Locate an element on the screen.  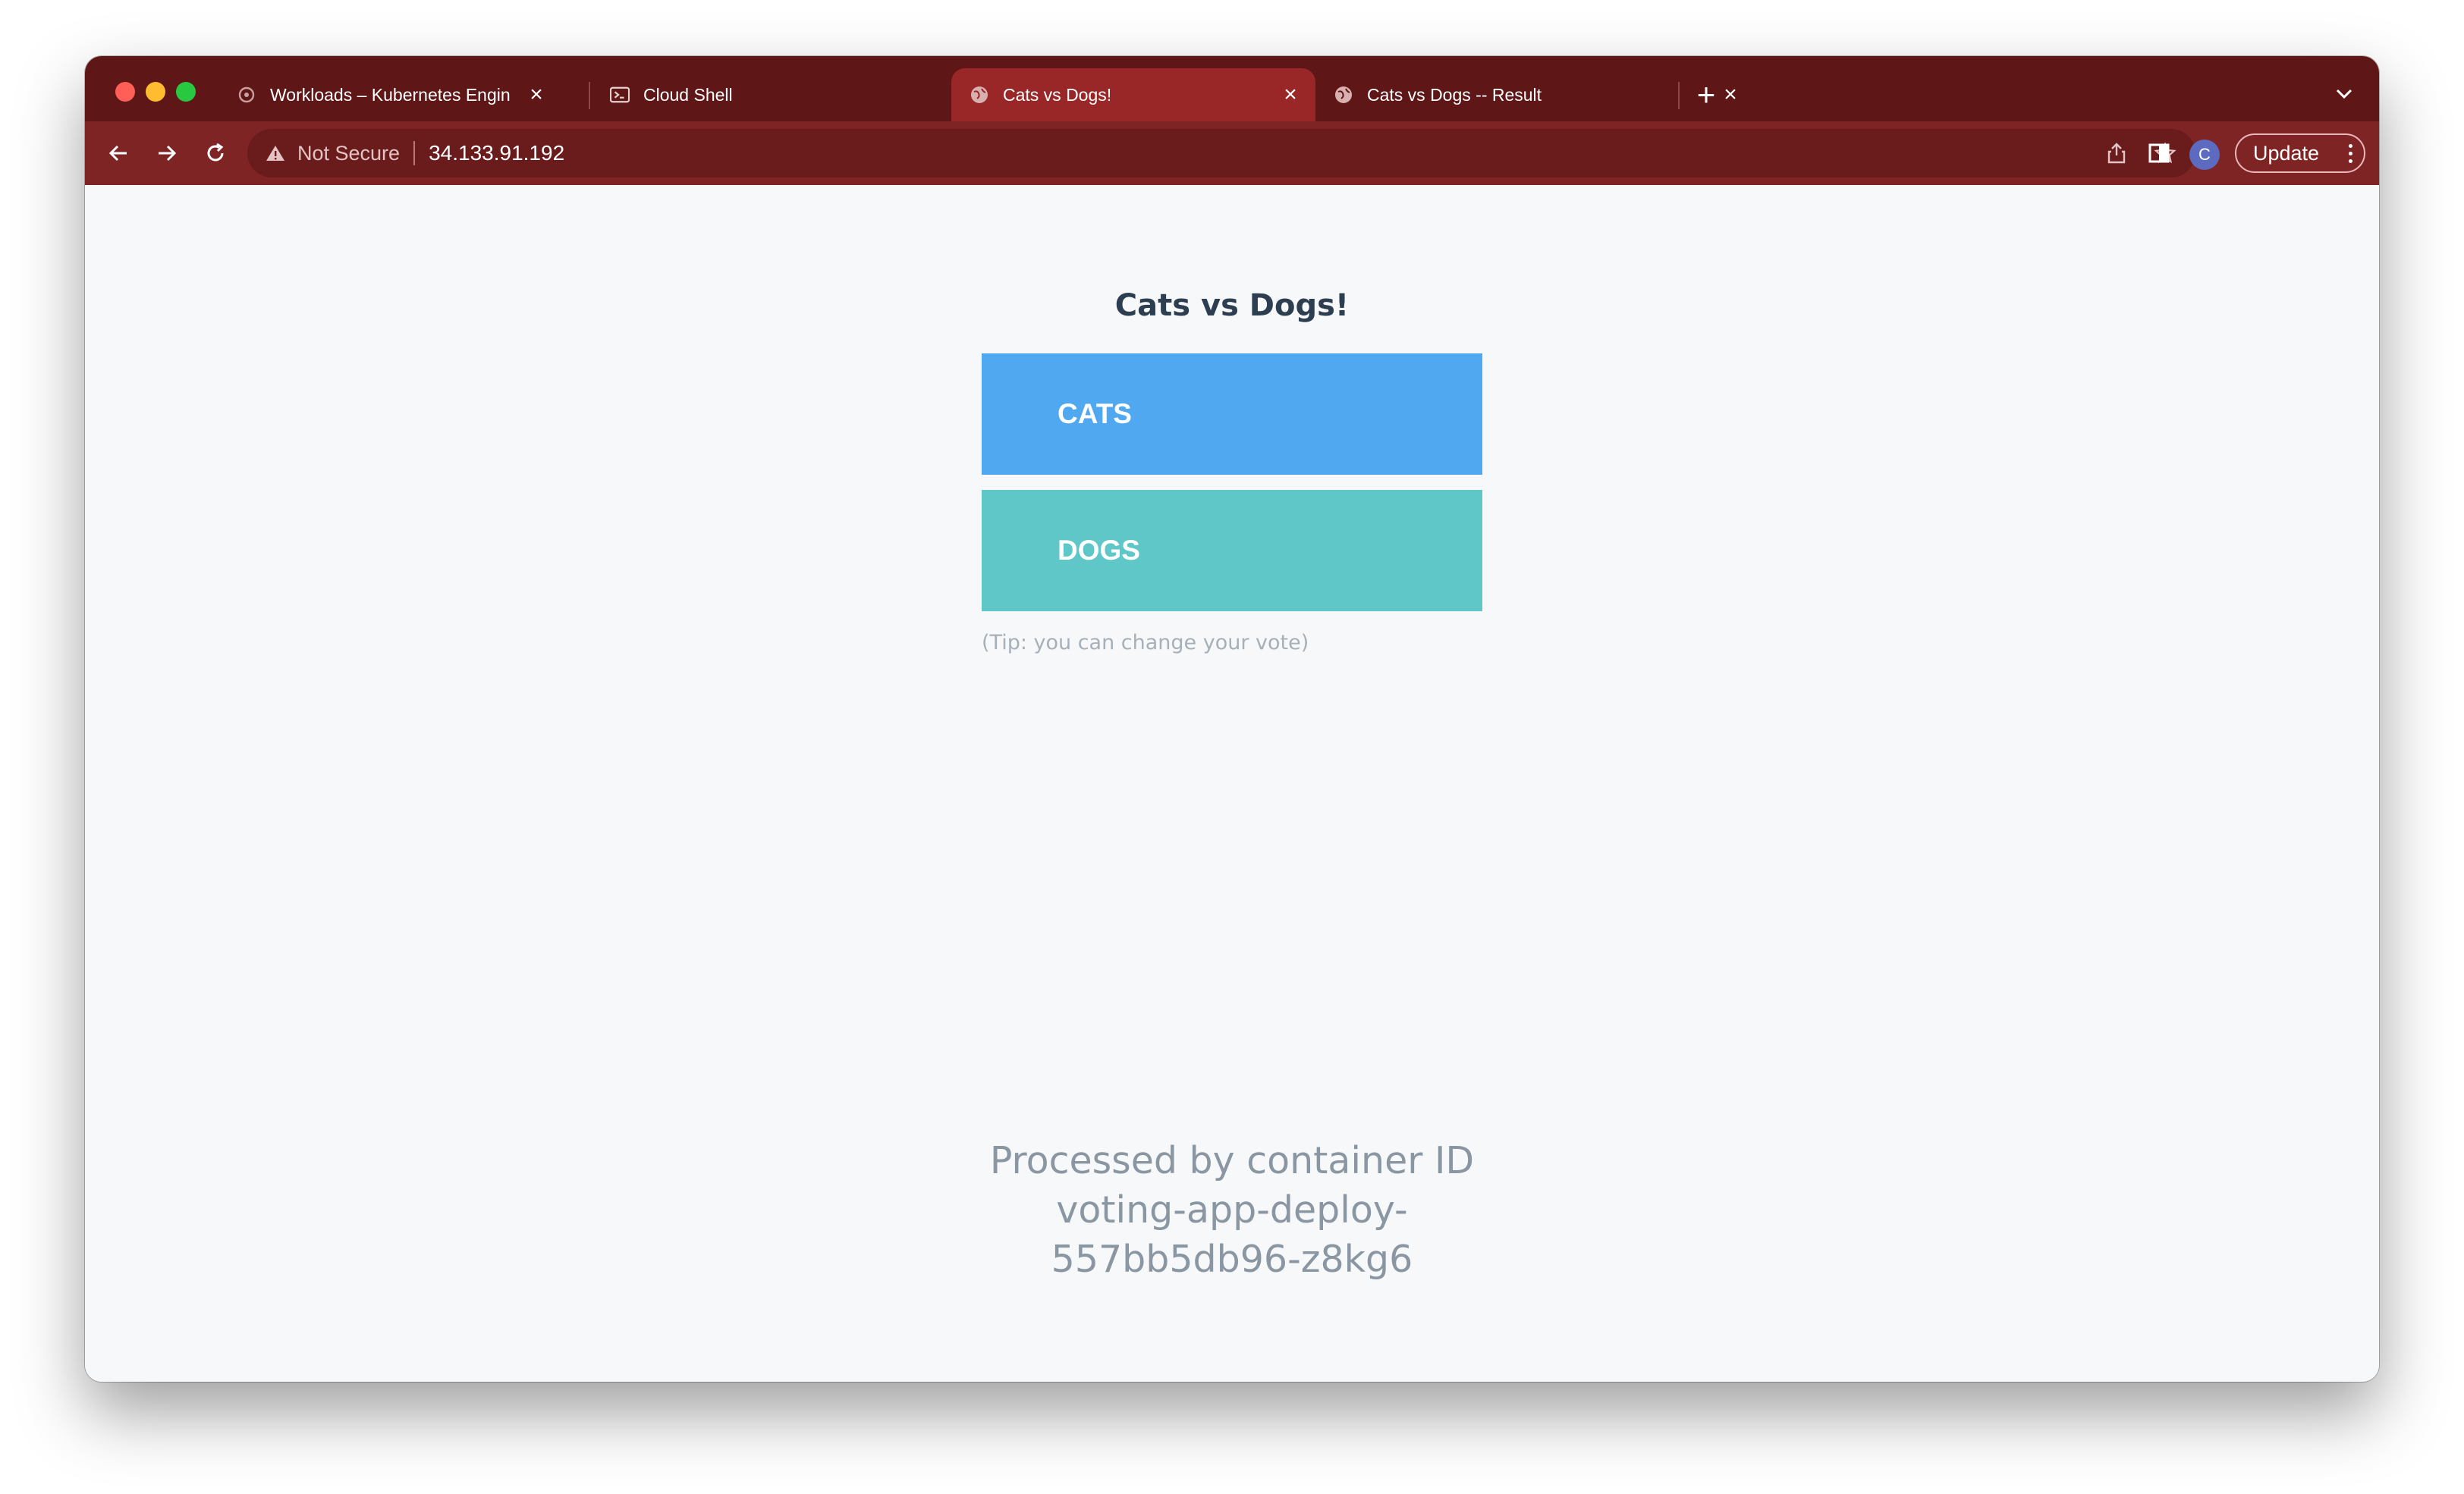
tab-title: Cats vs Dogs -- Result is located at coordinates (1454, 94).